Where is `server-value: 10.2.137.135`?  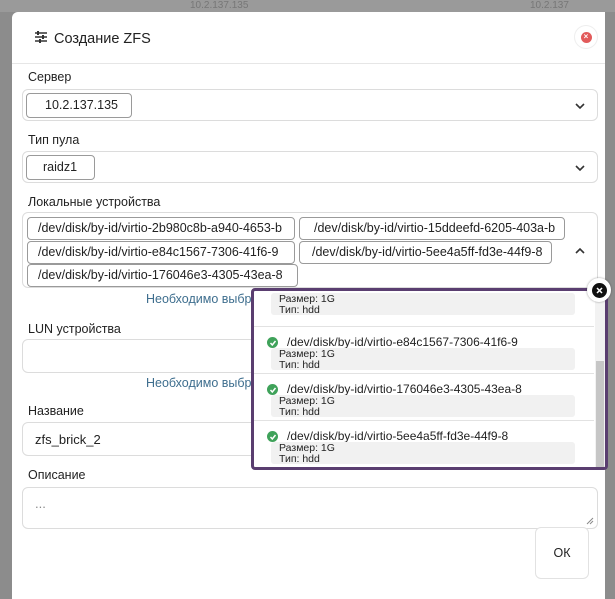 server-value: 10.2.137.135 is located at coordinates (79, 105).